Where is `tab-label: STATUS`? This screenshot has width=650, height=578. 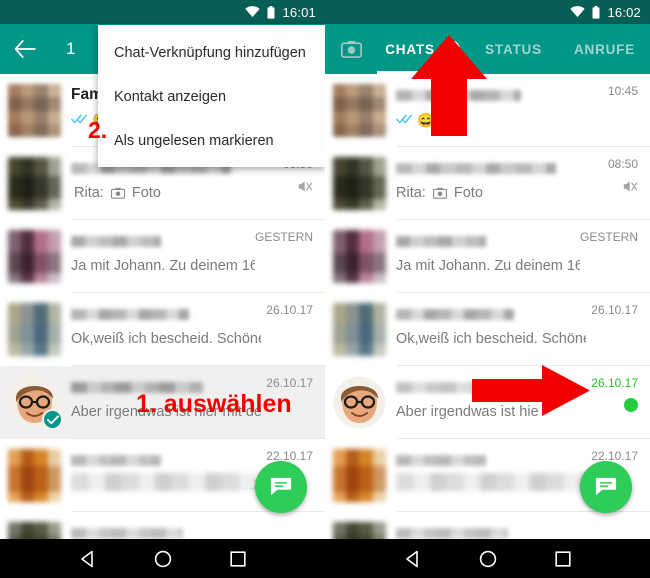 tab-label: STATUS is located at coordinates (513, 49).